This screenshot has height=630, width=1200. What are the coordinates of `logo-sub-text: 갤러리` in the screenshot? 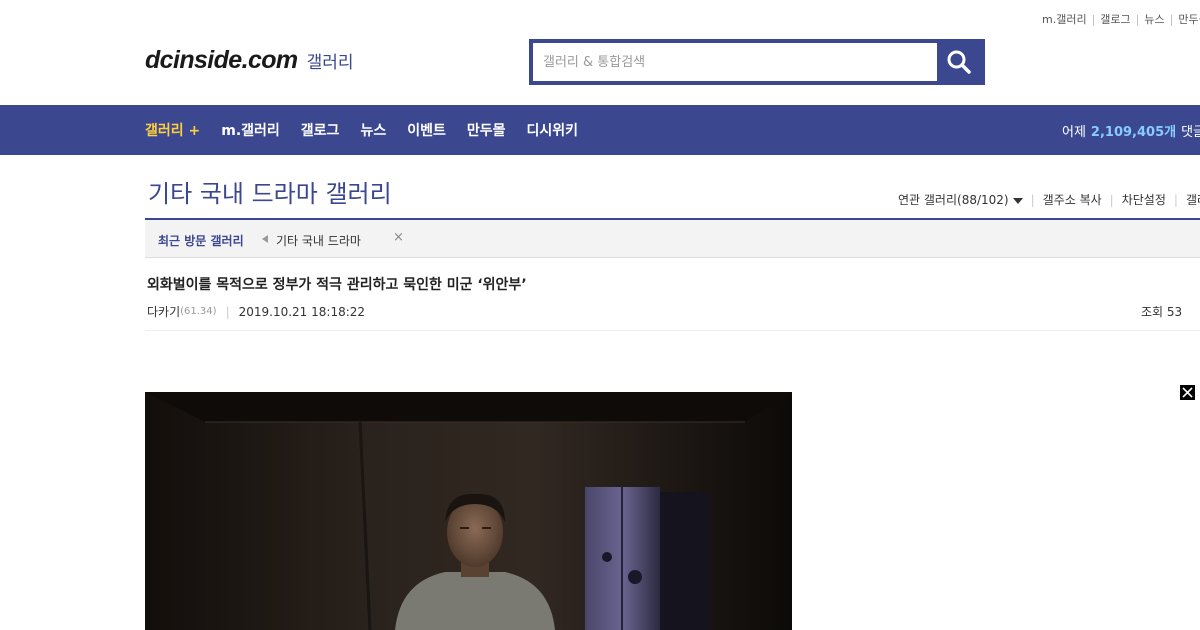 It's located at (330, 63).